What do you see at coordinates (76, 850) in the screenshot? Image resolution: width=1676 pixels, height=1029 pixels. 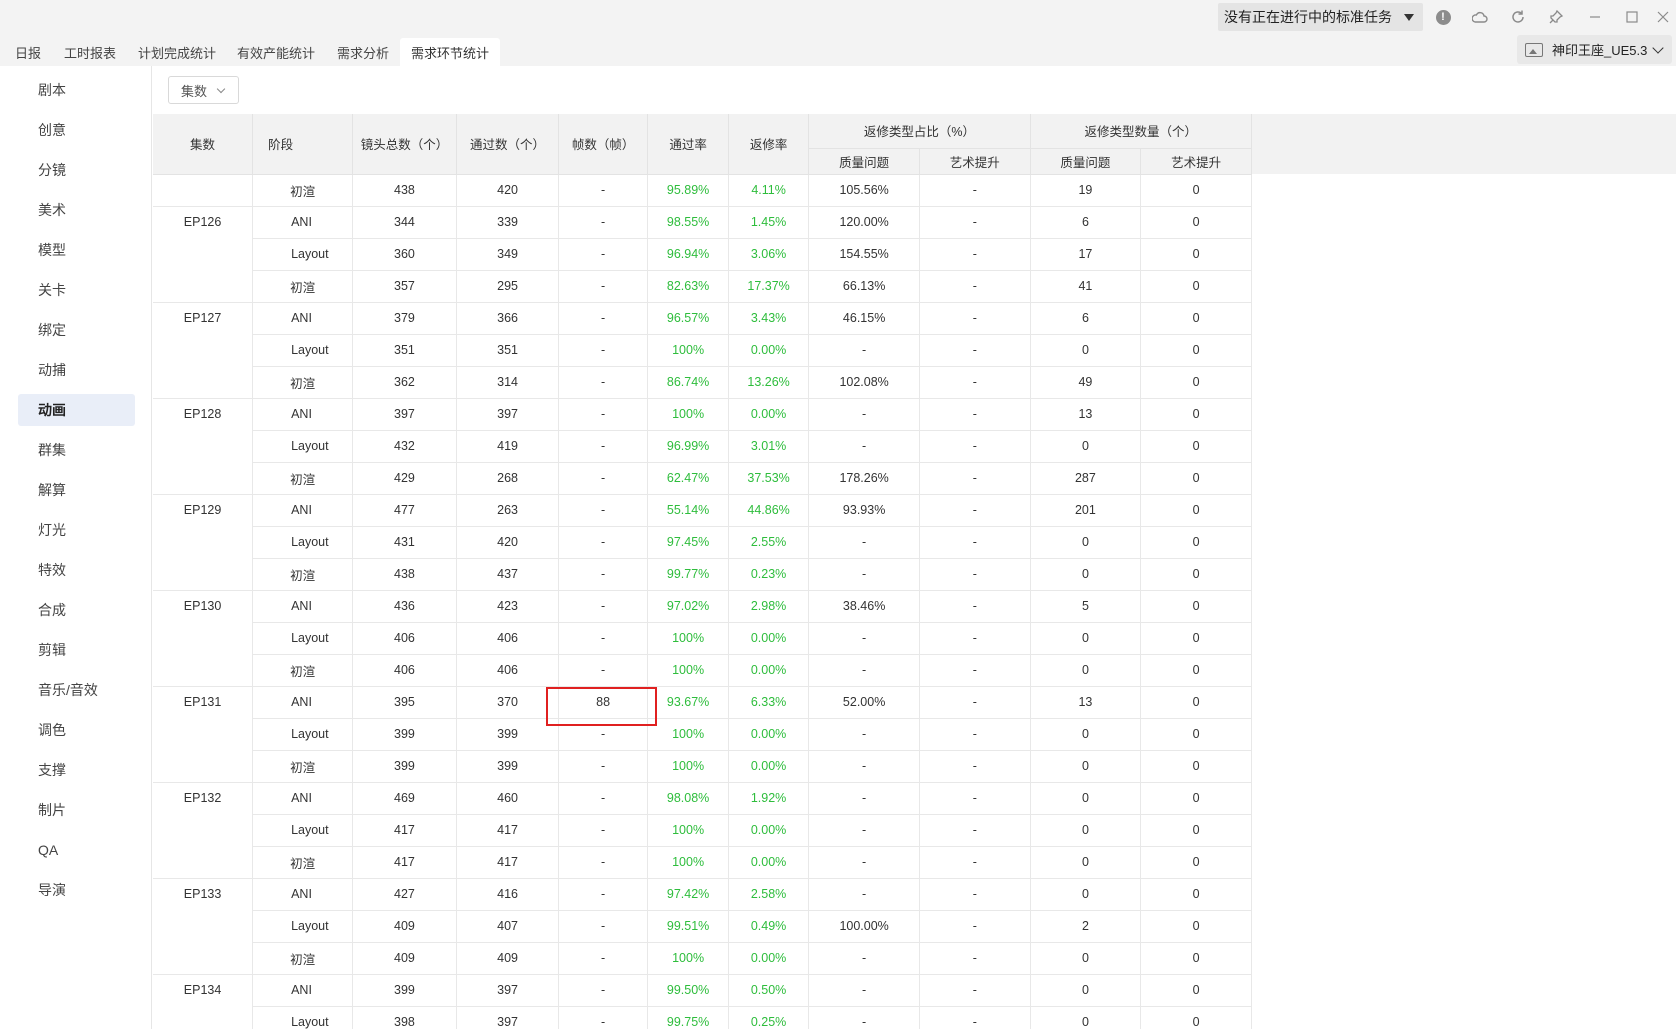 I see `sidebar-item: QA` at bounding box center [76, 850].